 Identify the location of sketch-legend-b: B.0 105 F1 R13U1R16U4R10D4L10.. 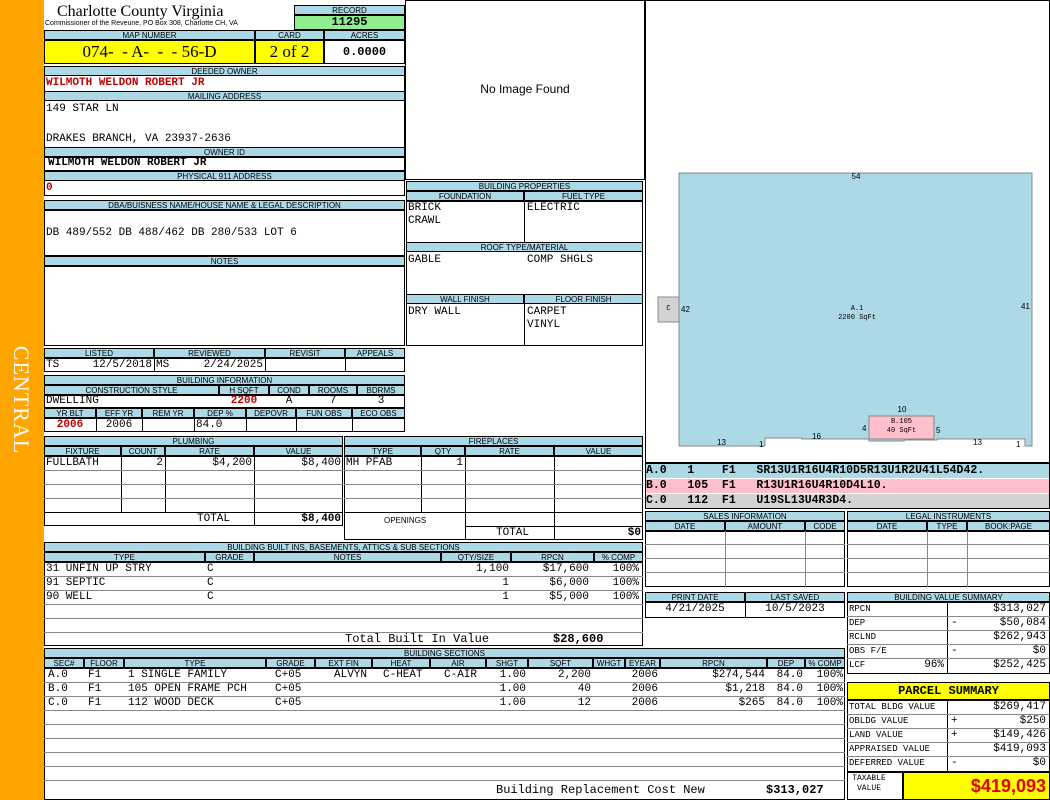
(847, 486).